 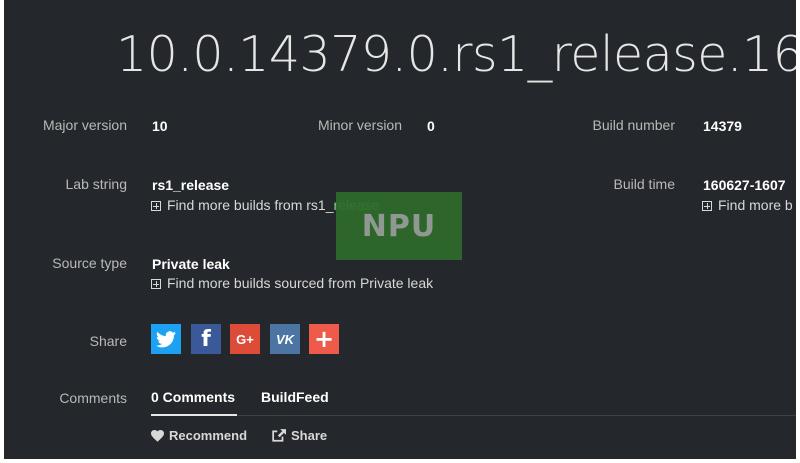 I want to click on google-plus-icon: G+, so click(x=245, y=339).